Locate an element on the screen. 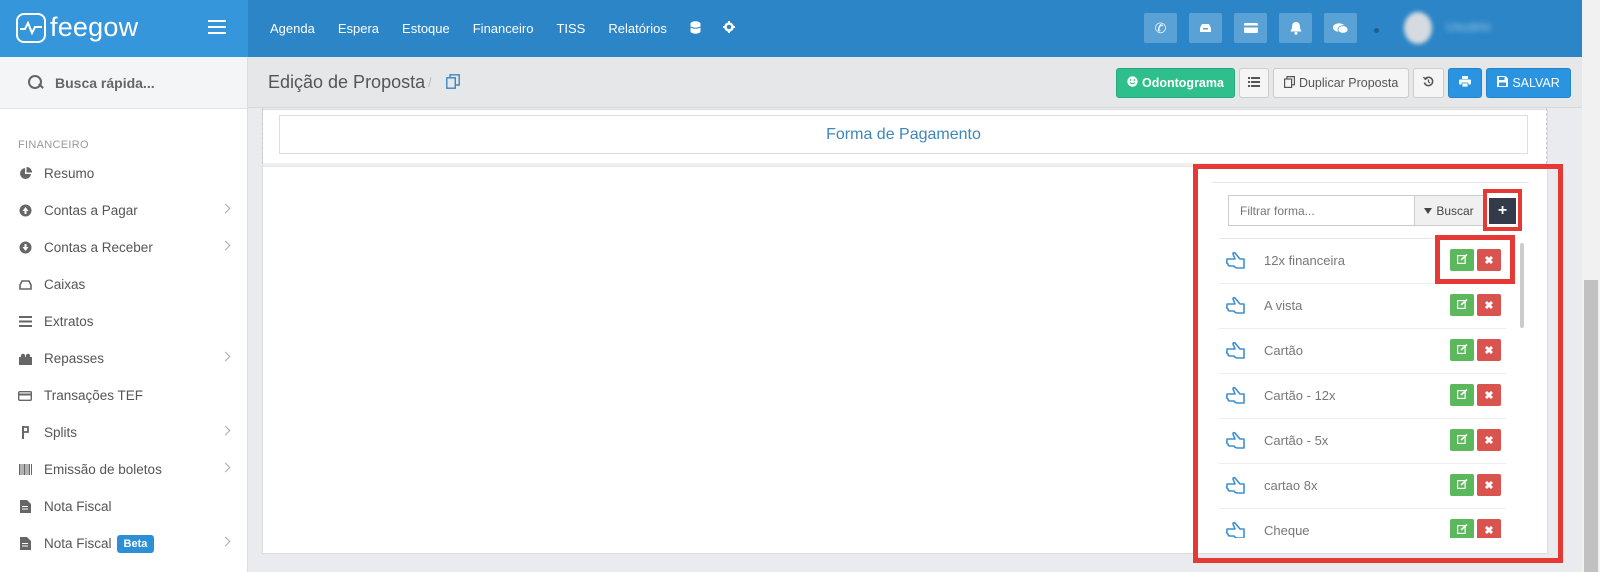 The width and height of the screenshot is (1600, 572). puzzle-icon is located at coordinates (25, 359).